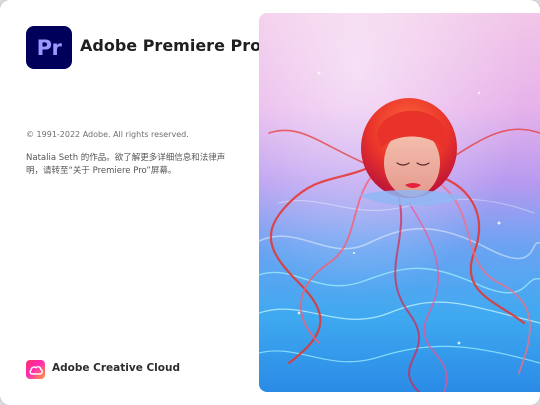 The image size is (540, 405). I want to click on premiere-pro-app-icon: Pr, so click(49, 47).